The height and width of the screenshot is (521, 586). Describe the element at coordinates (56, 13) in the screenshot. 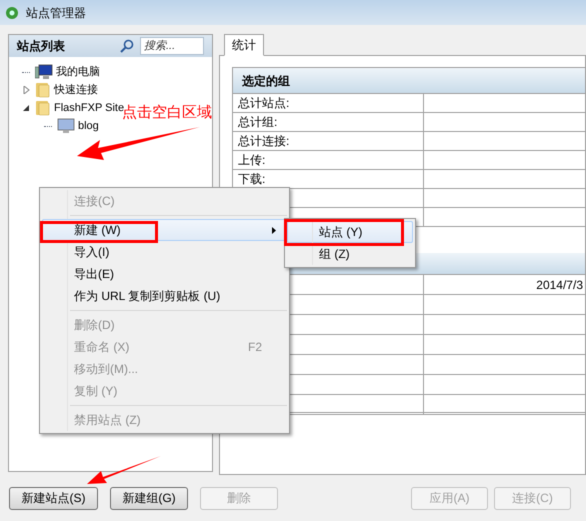

I see `window-title: 站点管理器` at that location.